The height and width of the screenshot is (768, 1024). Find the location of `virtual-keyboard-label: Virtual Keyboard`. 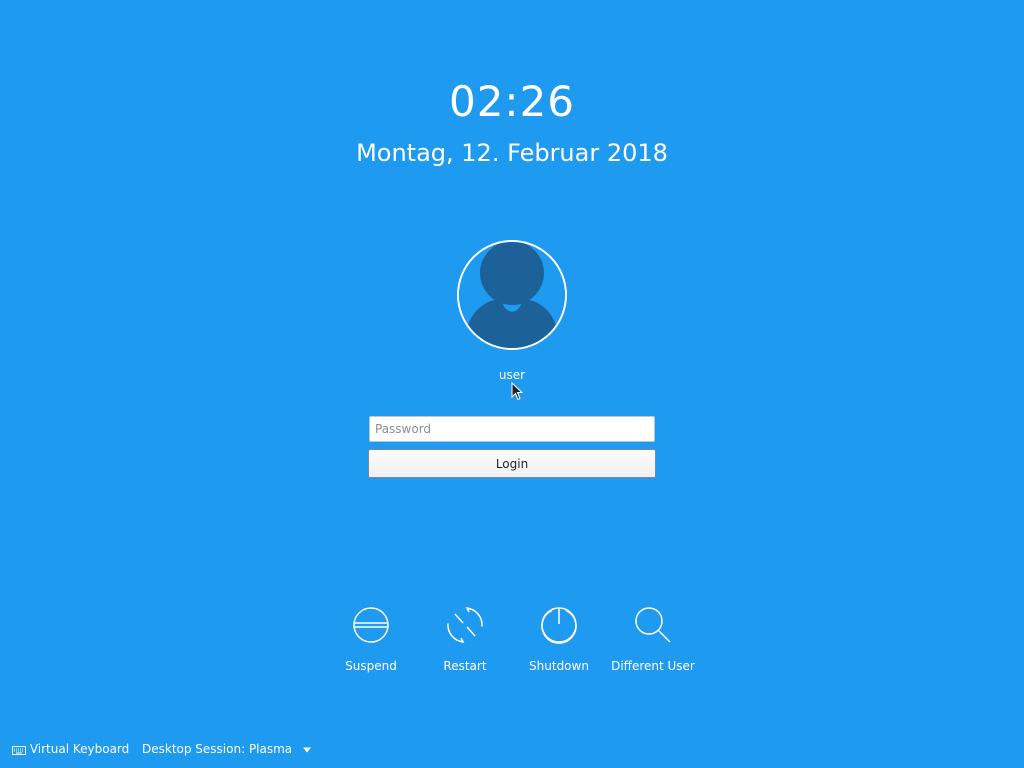

virtual-keyboard-label: Virtual Keyboard is located at coordinates (79, 749).